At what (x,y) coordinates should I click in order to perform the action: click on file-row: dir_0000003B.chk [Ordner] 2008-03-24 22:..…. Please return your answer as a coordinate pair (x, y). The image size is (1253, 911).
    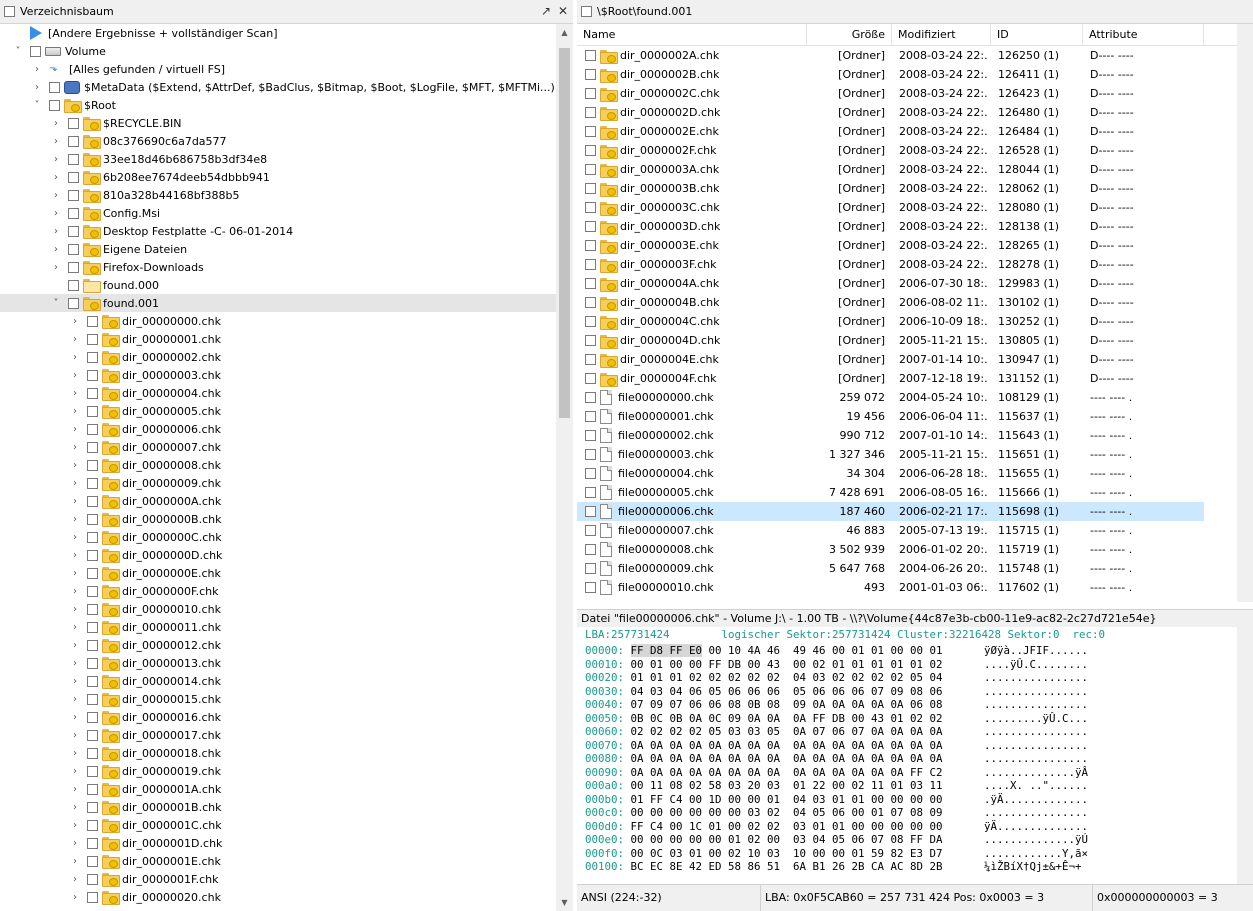
    Looking at the image, I should click on (890, 188).